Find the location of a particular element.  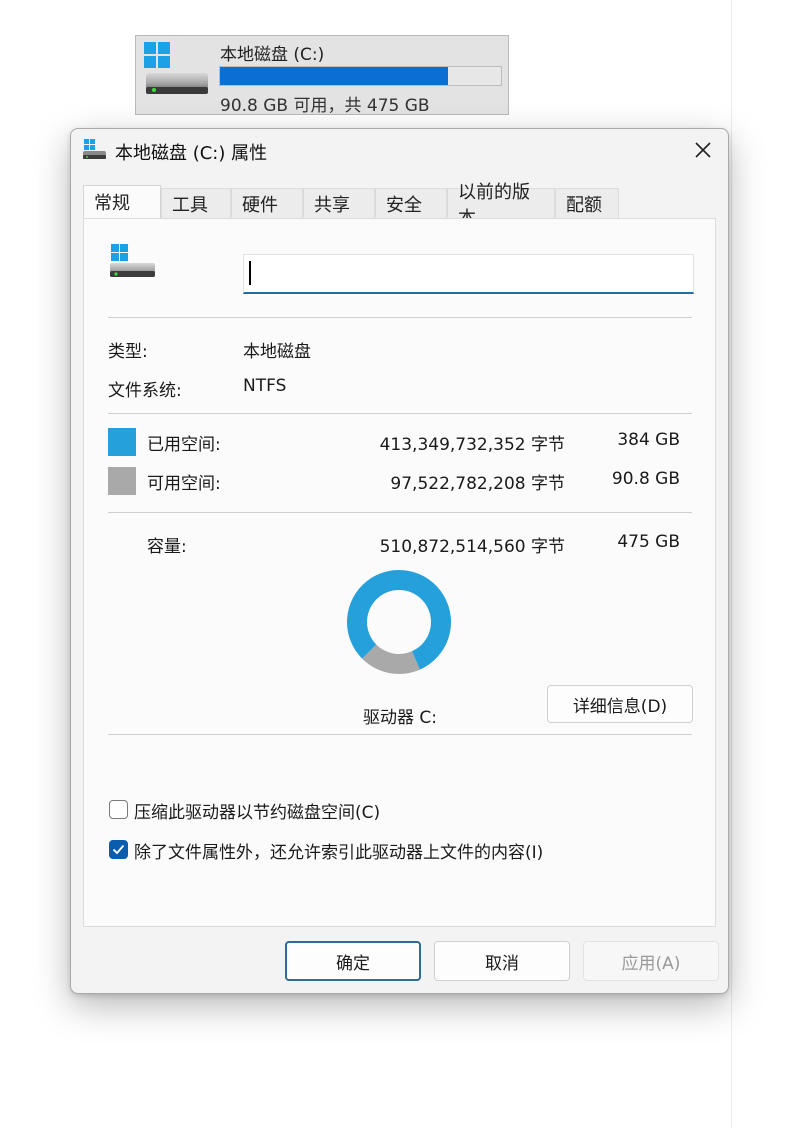

index-checkbox is located at coordinates (118, 849).